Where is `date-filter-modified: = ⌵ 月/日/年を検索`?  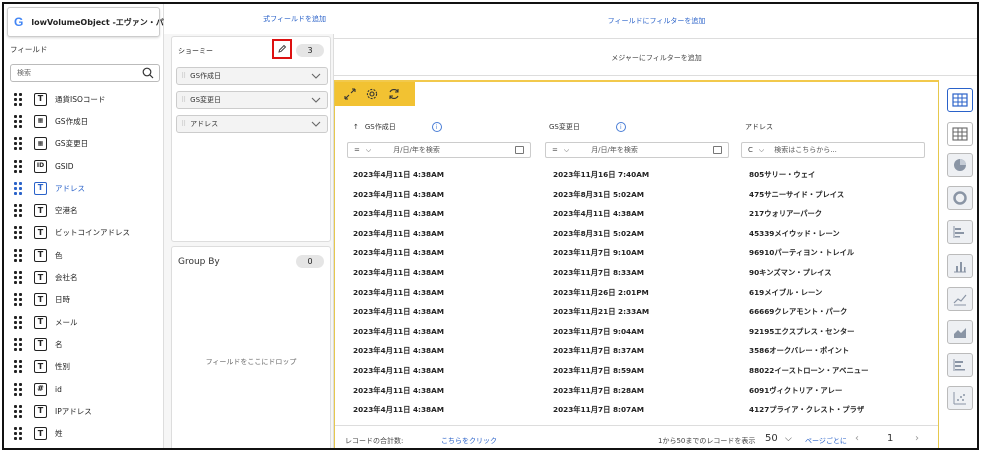 date-filter-modified: = ⌵ 月/日/年を検索 is located at coordinates (637, 150).